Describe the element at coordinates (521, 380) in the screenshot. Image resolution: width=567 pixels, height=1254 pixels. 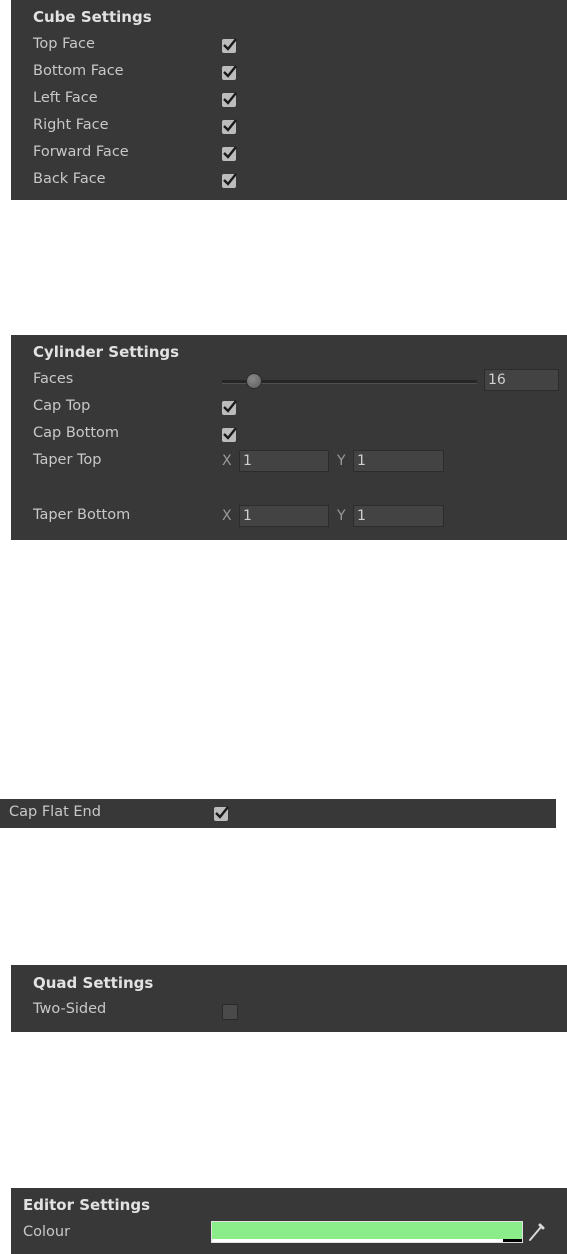
I see `faces-value-field: 16` at that location.